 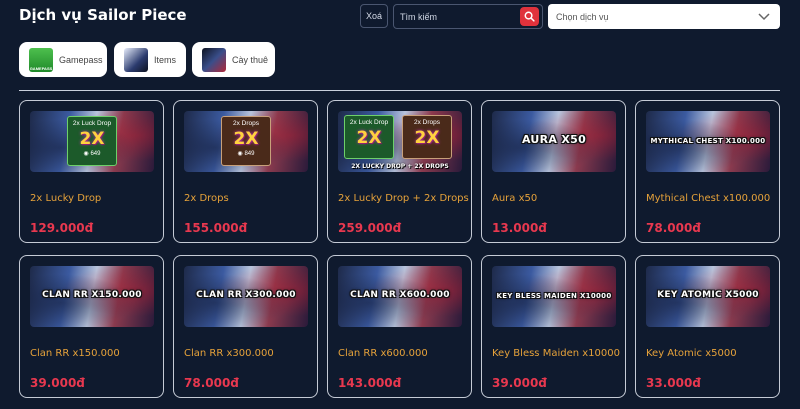 I want to click on product-card: 2x Drops 2X ◉ 849 2x Drops 155.000đ, so click(x=245, y=171).